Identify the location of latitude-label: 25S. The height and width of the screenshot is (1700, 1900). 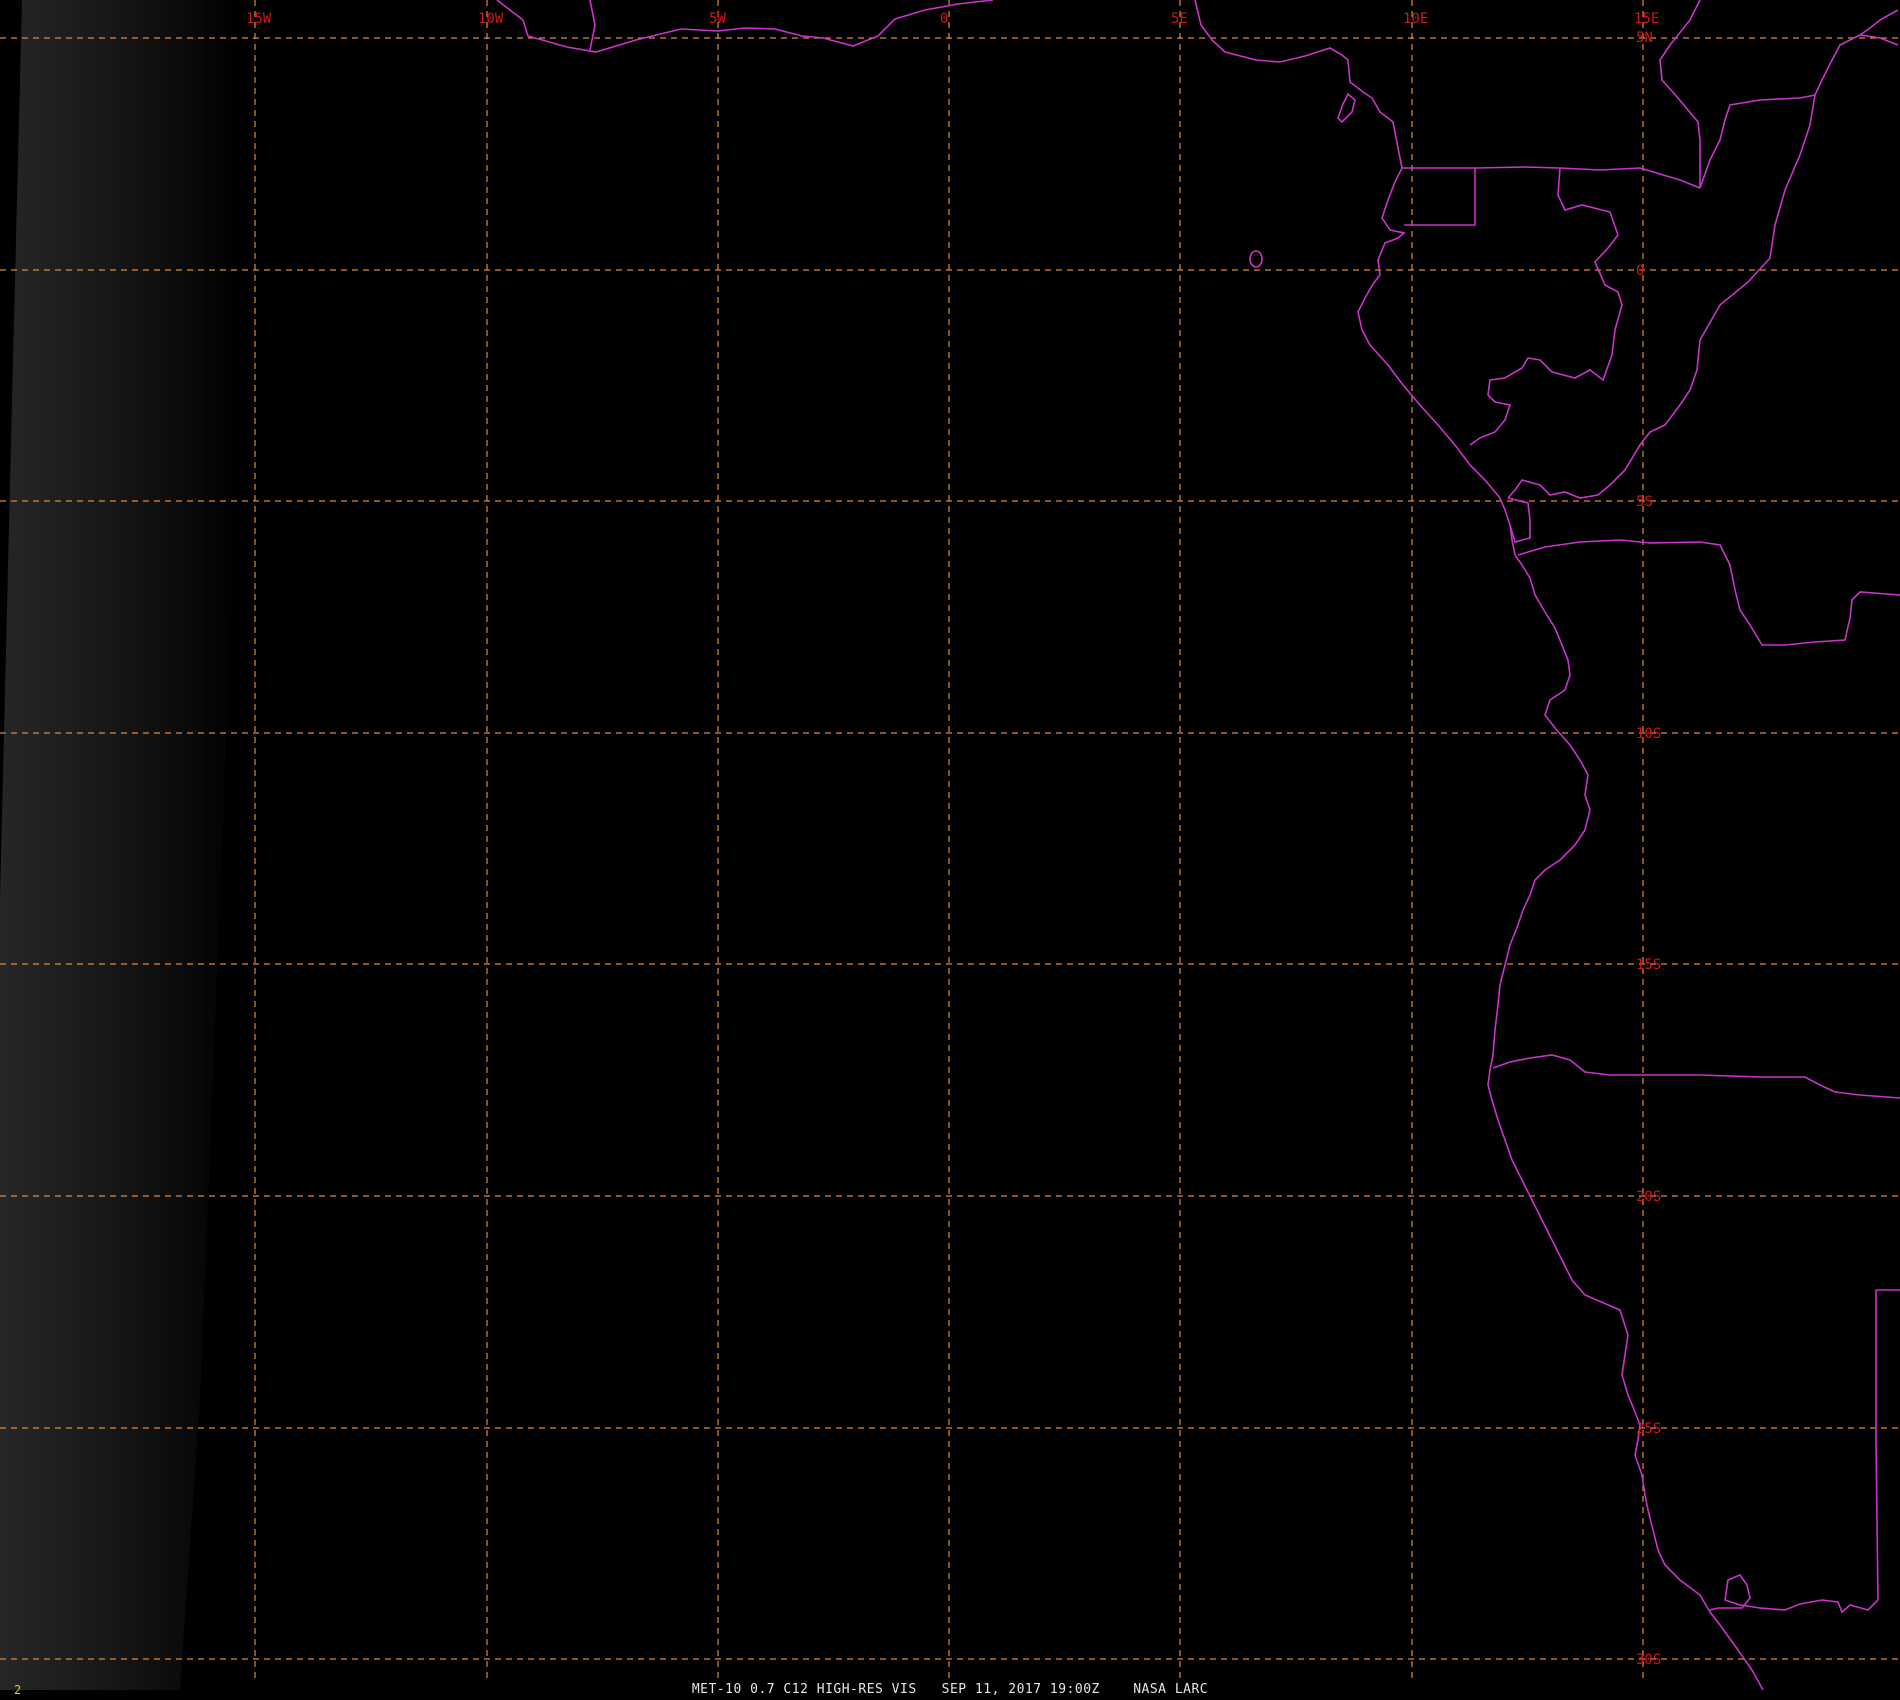
(1648, 1429).